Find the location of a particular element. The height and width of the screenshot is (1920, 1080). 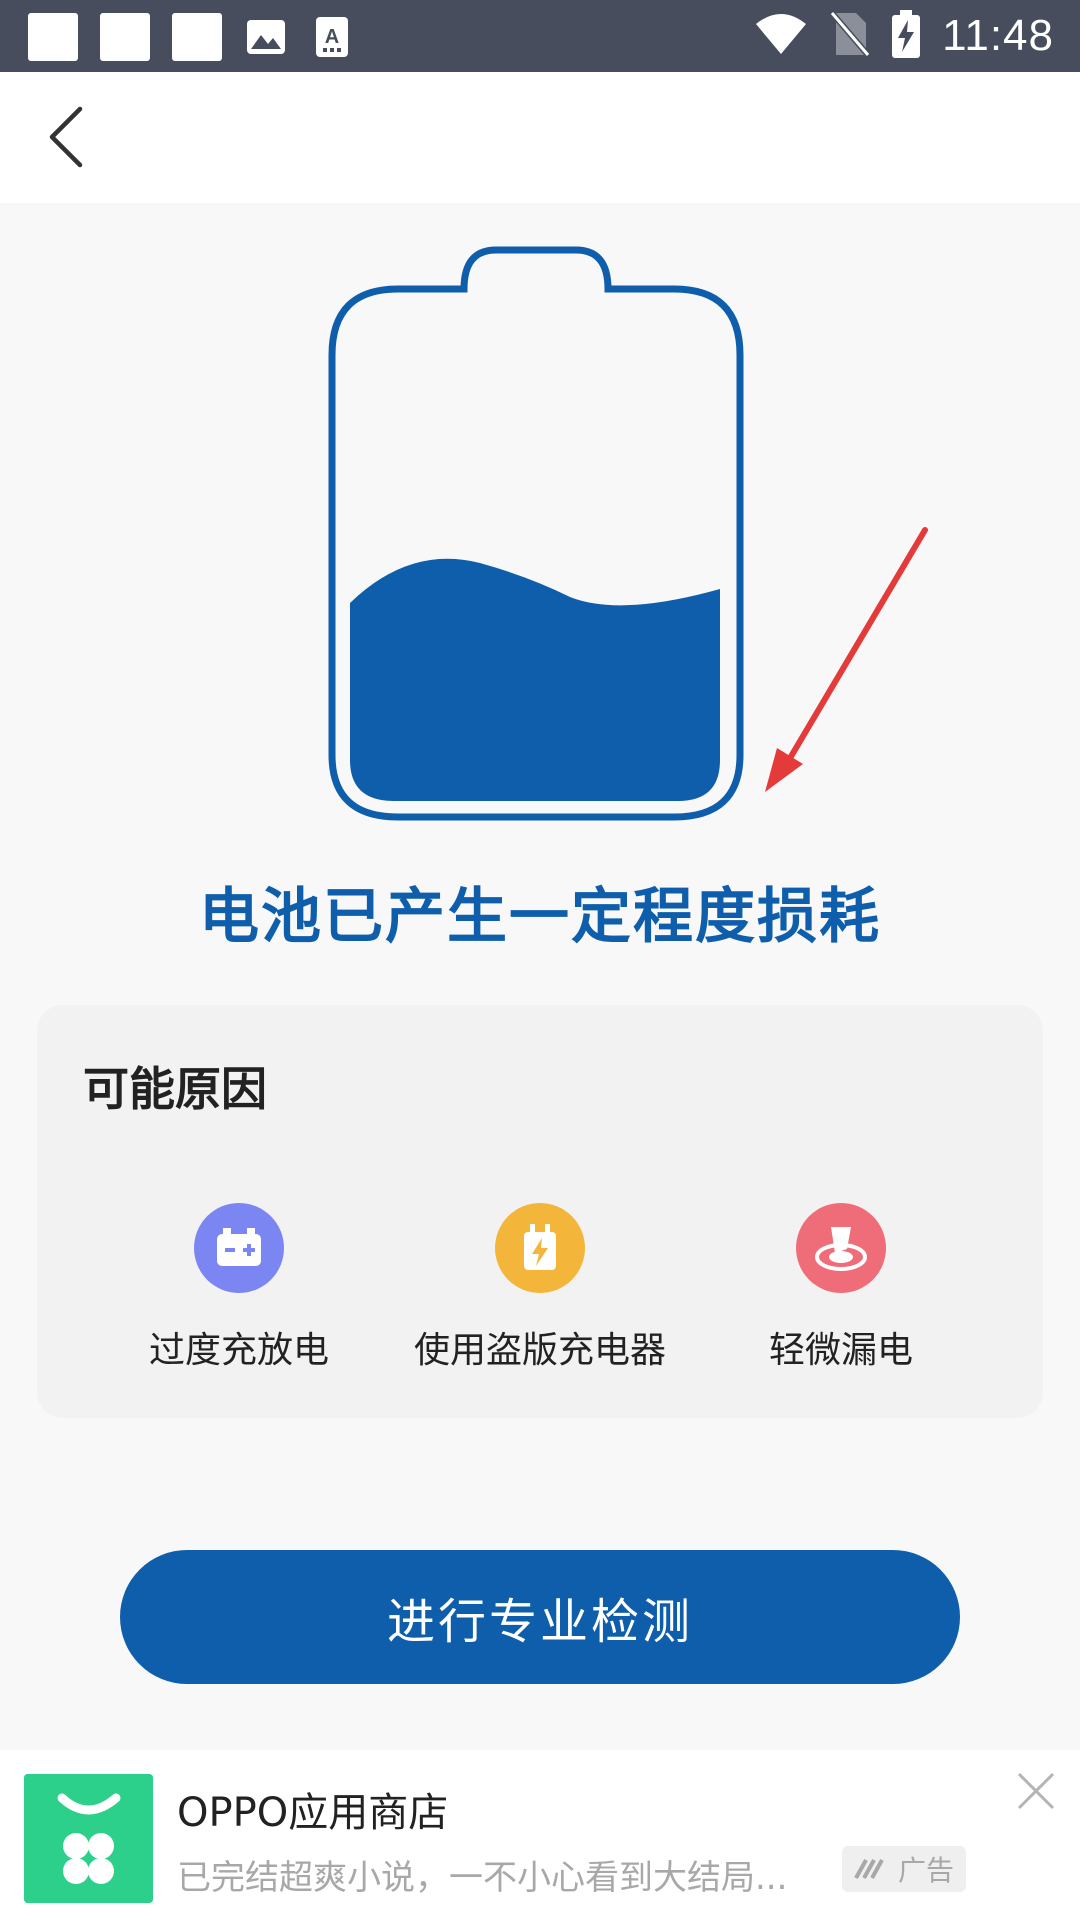

image-icon is located at coordinates (266, 37).